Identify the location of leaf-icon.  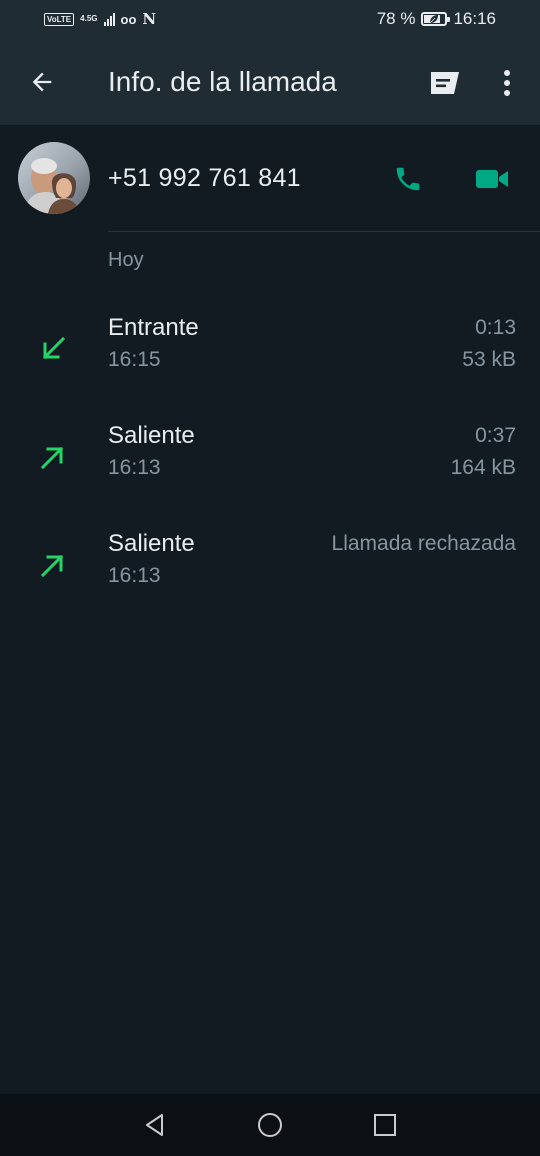
(434, 19).